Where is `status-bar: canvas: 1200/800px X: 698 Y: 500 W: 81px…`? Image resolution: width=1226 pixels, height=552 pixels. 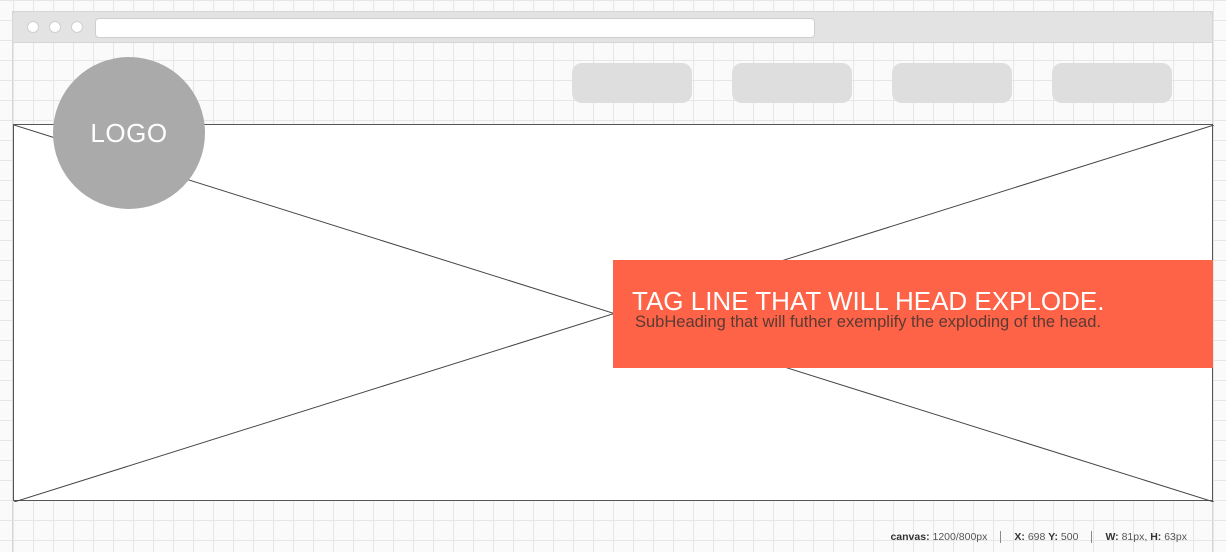
status-bar: canvas: 1200/800px X: 698 Y: 500 W: 81px… is located at coordinates (1038, 537).